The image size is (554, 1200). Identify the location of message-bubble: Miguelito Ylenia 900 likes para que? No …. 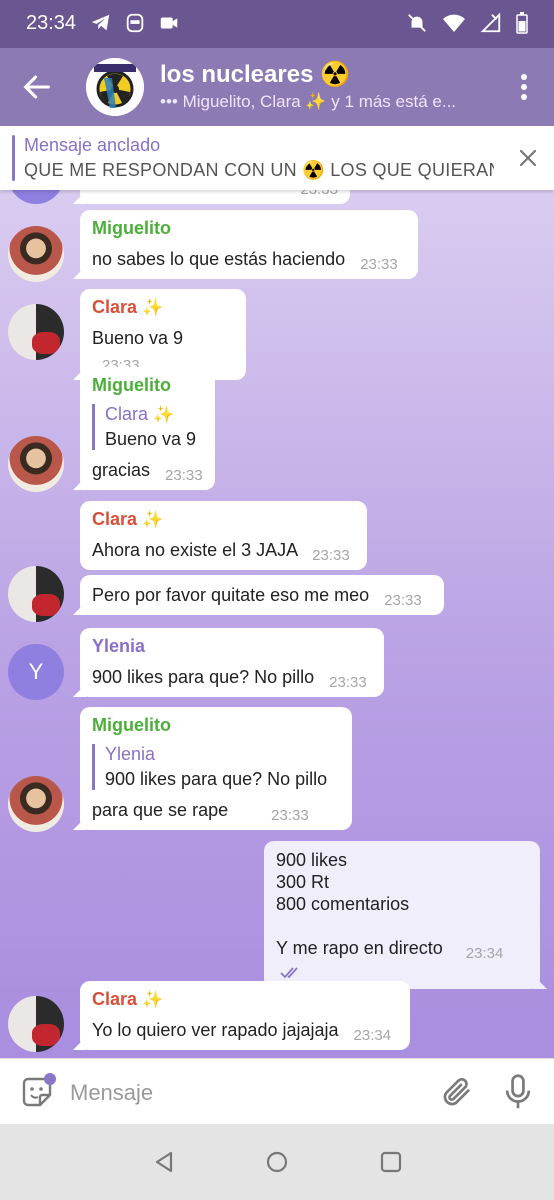
(216, 768).